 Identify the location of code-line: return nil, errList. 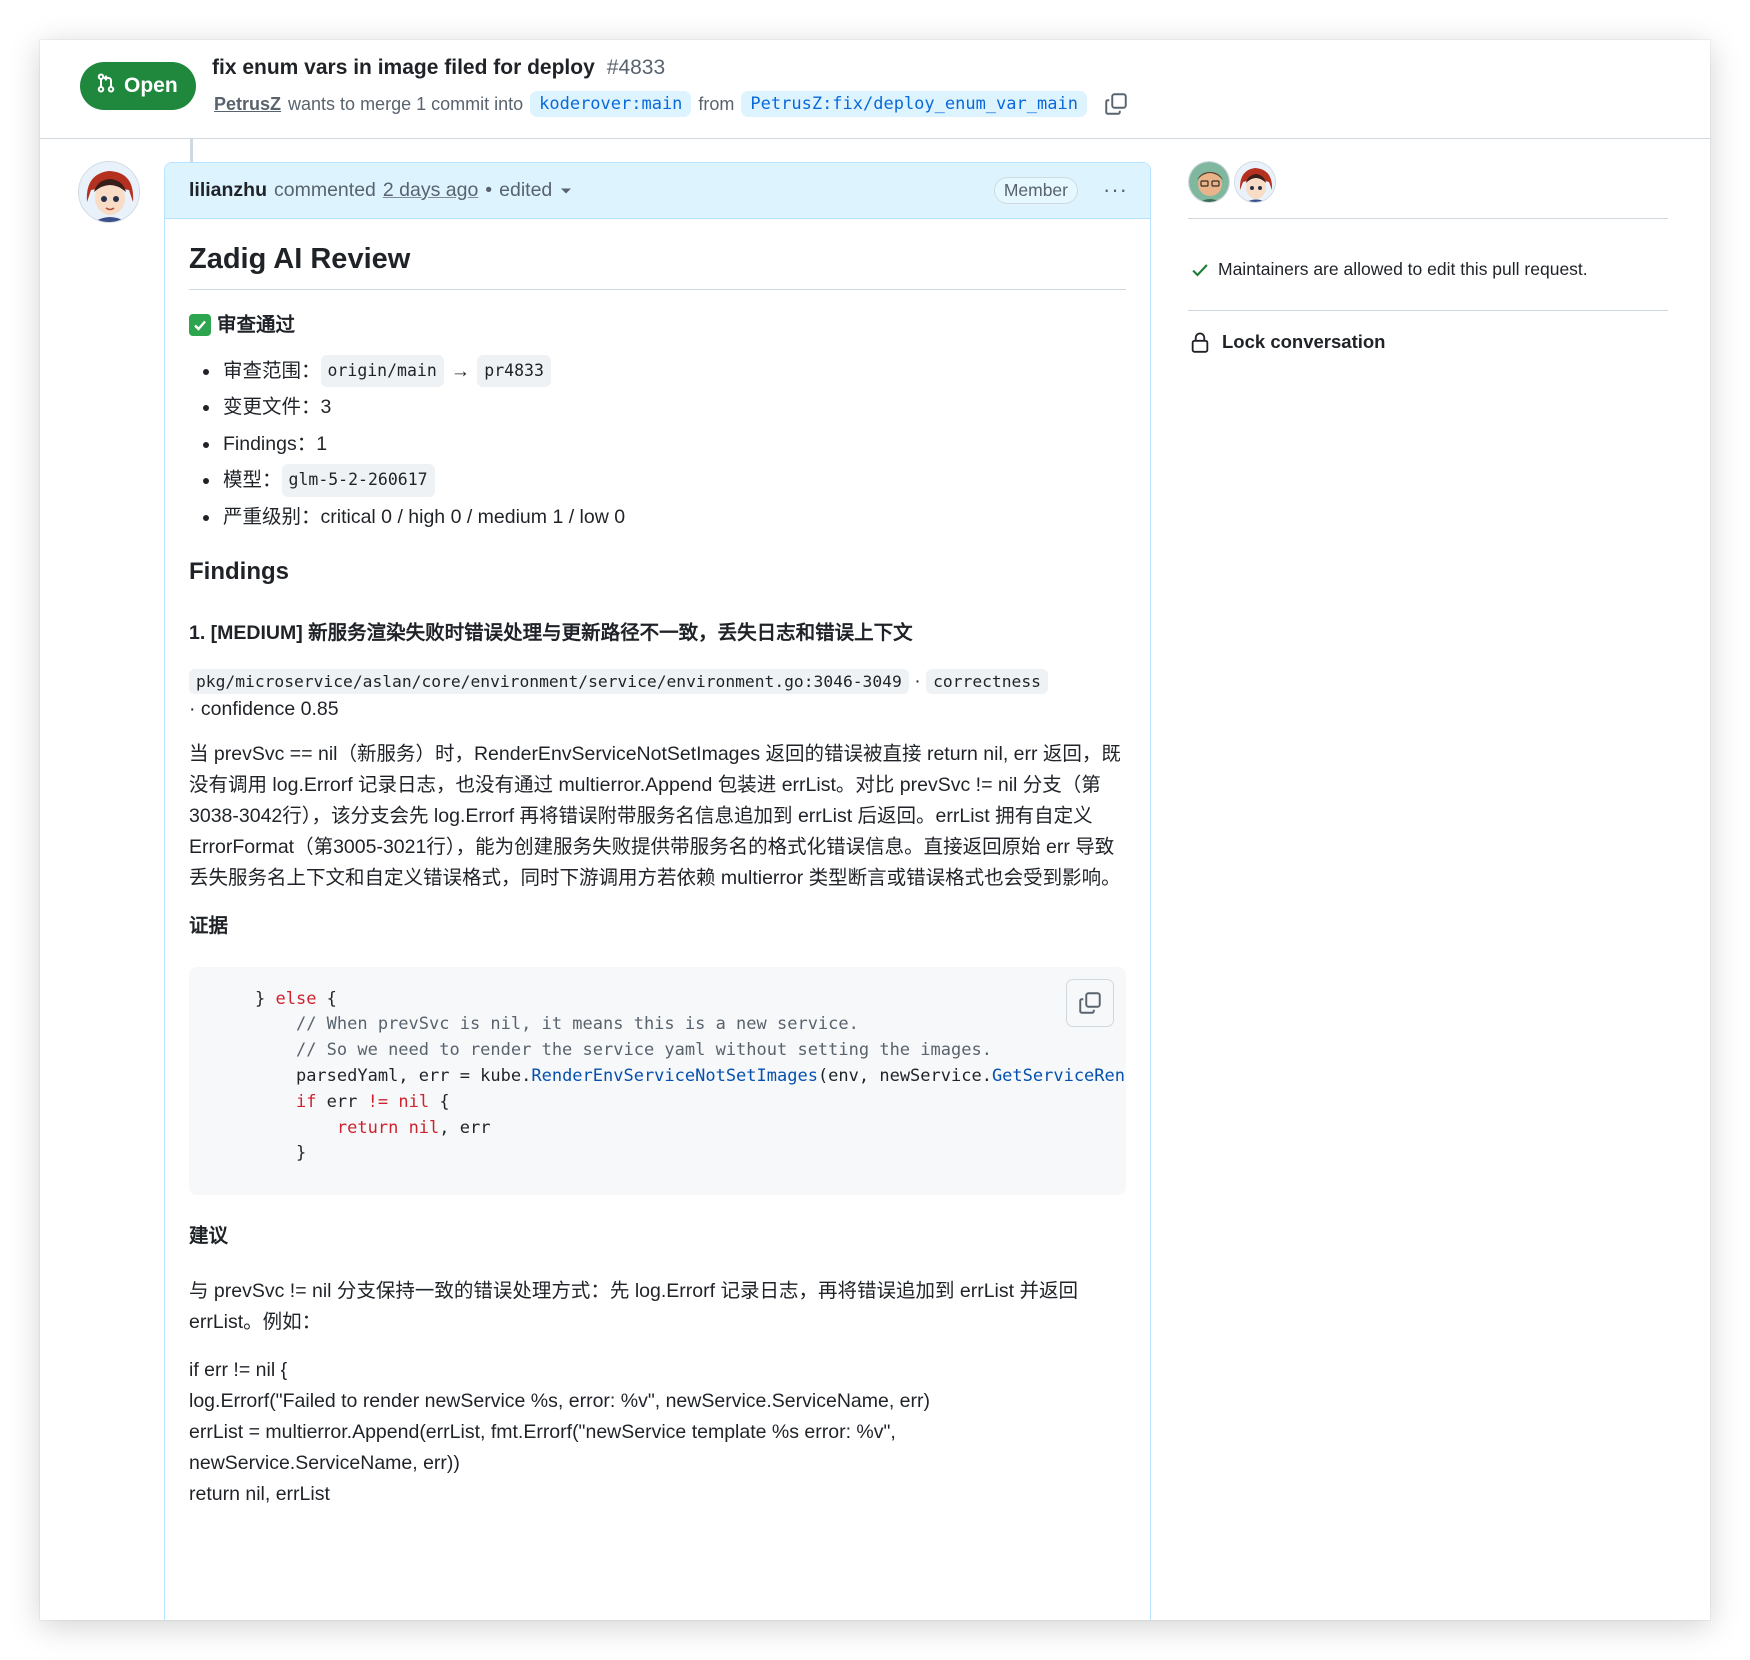
(259, 1493).